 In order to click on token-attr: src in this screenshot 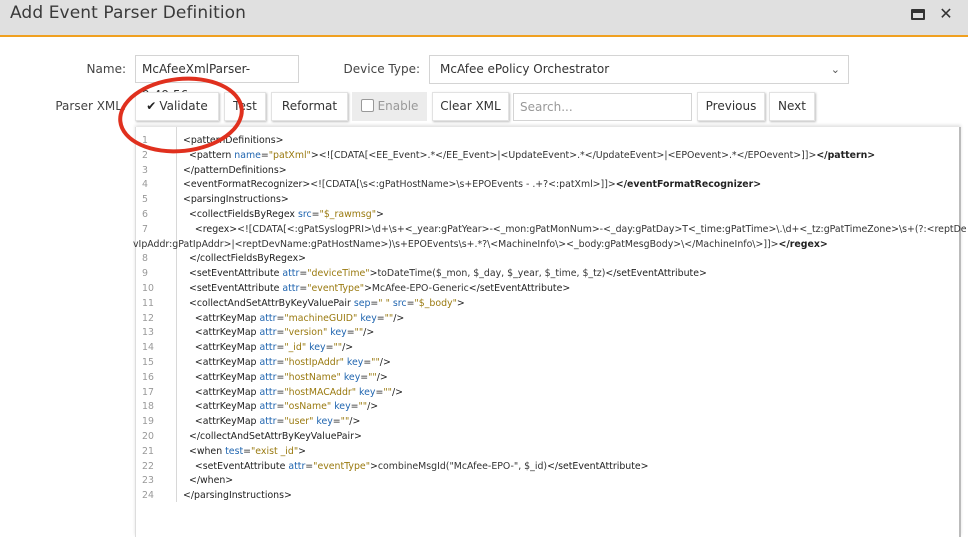, I will do `click(399, 303)`.